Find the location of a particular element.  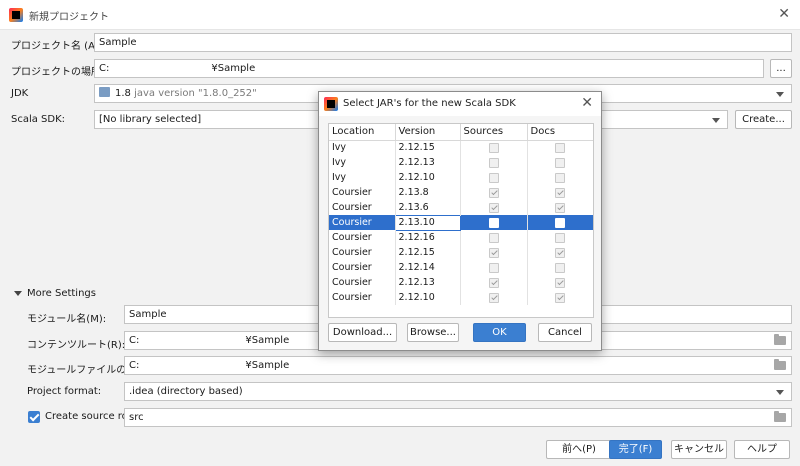

cell-version: 2.12.15 is located at coordinates (428, 147).